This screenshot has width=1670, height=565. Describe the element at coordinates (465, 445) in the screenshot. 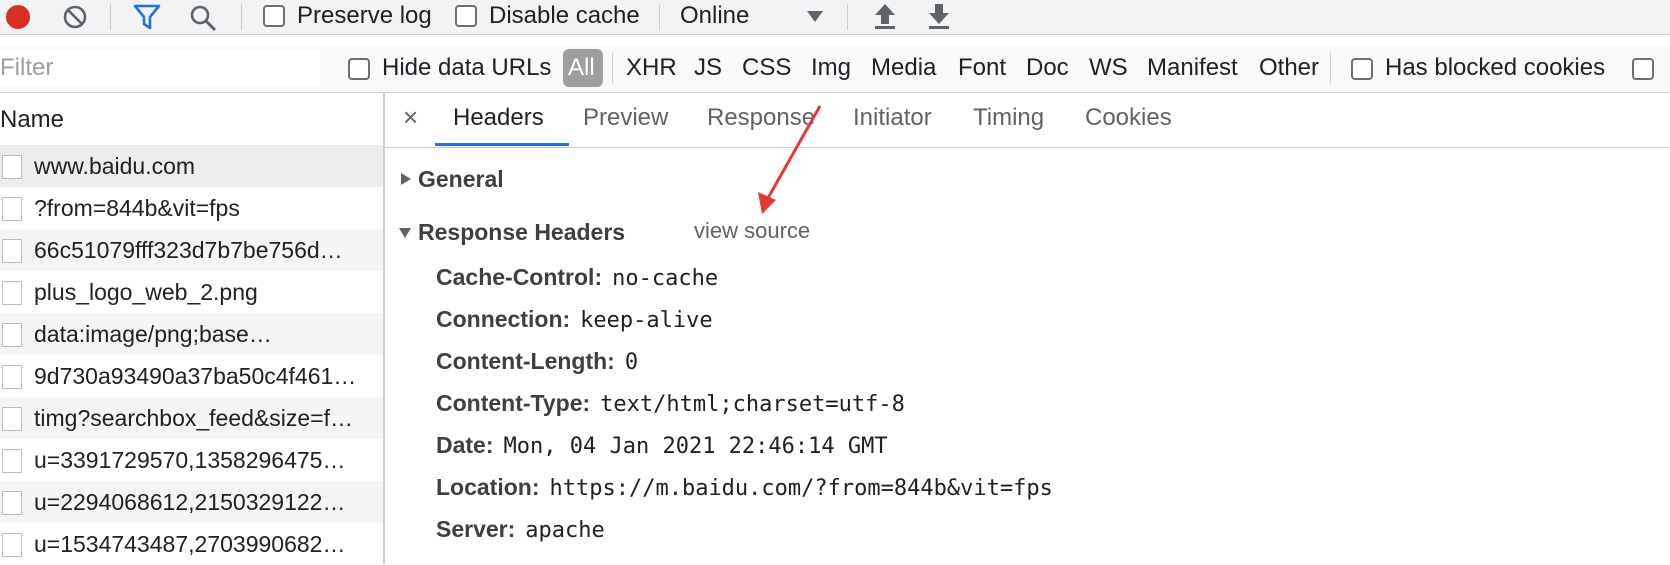

I see `header-name: Date:` at that location.